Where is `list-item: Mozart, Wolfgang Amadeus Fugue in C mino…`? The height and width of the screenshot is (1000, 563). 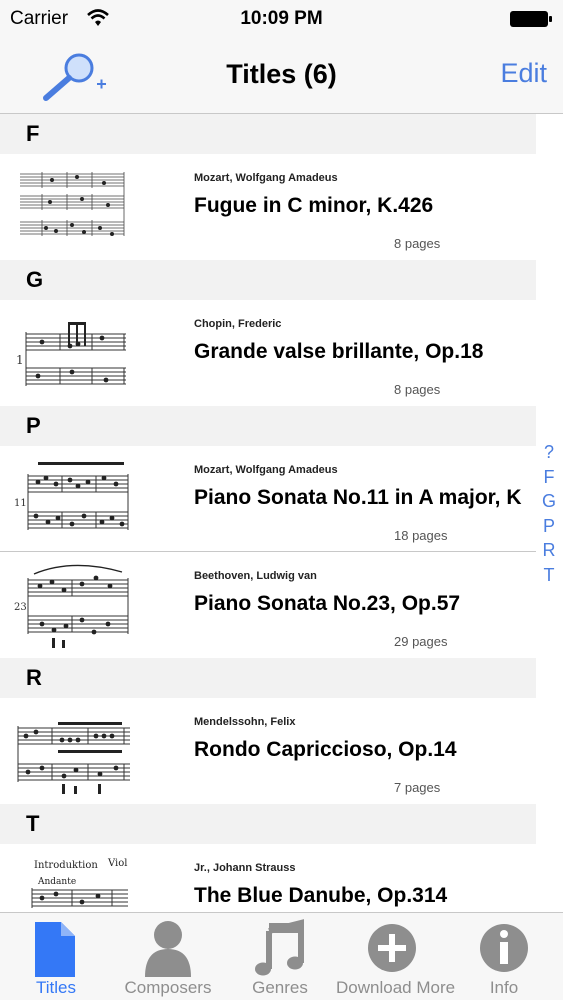
list-item: Mozart, Wolfgang Amadeus Fugue in C mino… is located at coordinates (268, 207).